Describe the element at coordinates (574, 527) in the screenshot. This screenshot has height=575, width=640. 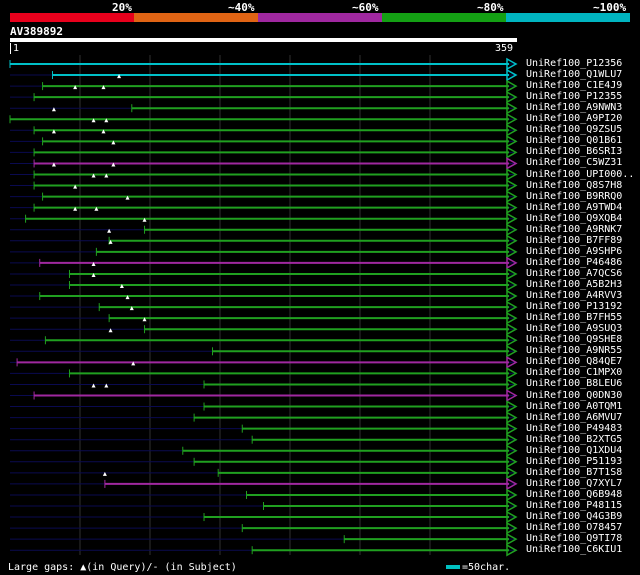
I see `hit-label: UniRef100_O78457` at that location.